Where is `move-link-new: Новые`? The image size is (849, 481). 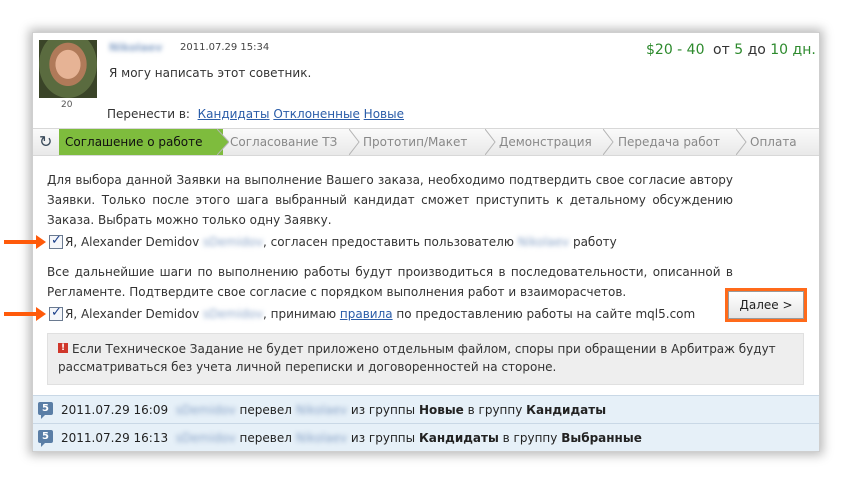 move-link-new: Новые is located at coordinates (384, 114).